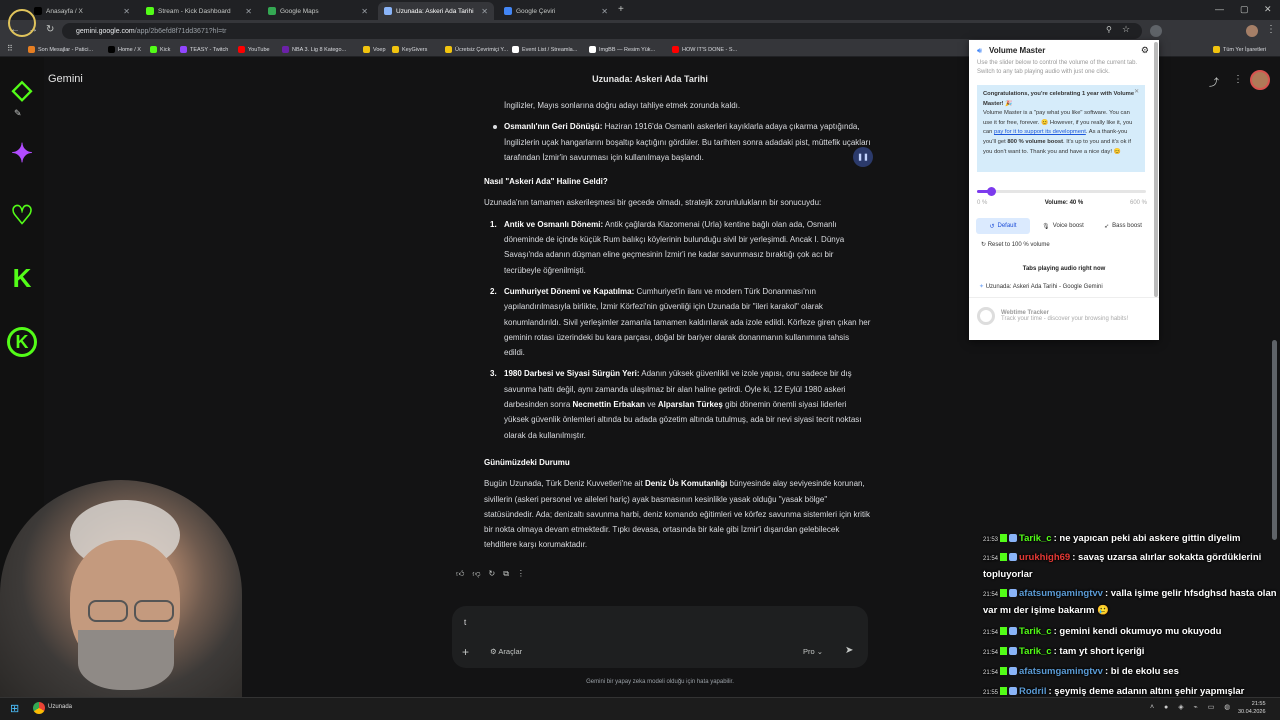 This screenshot has width=1280, height=720. Describe the element at coordinates (863, 157) in the screenshot. I see `pause-audio-button: ❚❚` at that location.